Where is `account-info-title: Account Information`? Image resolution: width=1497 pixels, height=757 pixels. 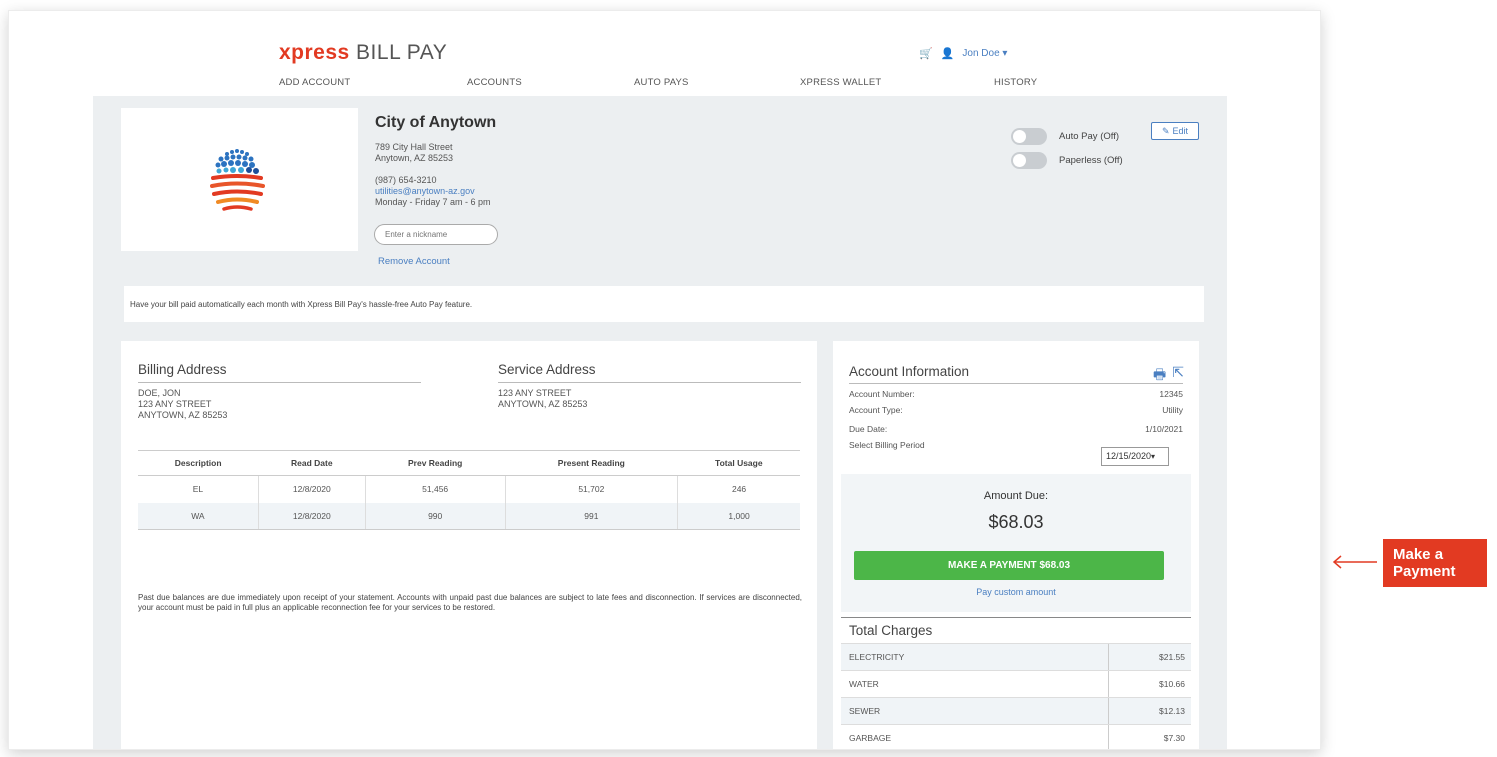
account-info-title: Account Information is located at coordinates (909, 371).